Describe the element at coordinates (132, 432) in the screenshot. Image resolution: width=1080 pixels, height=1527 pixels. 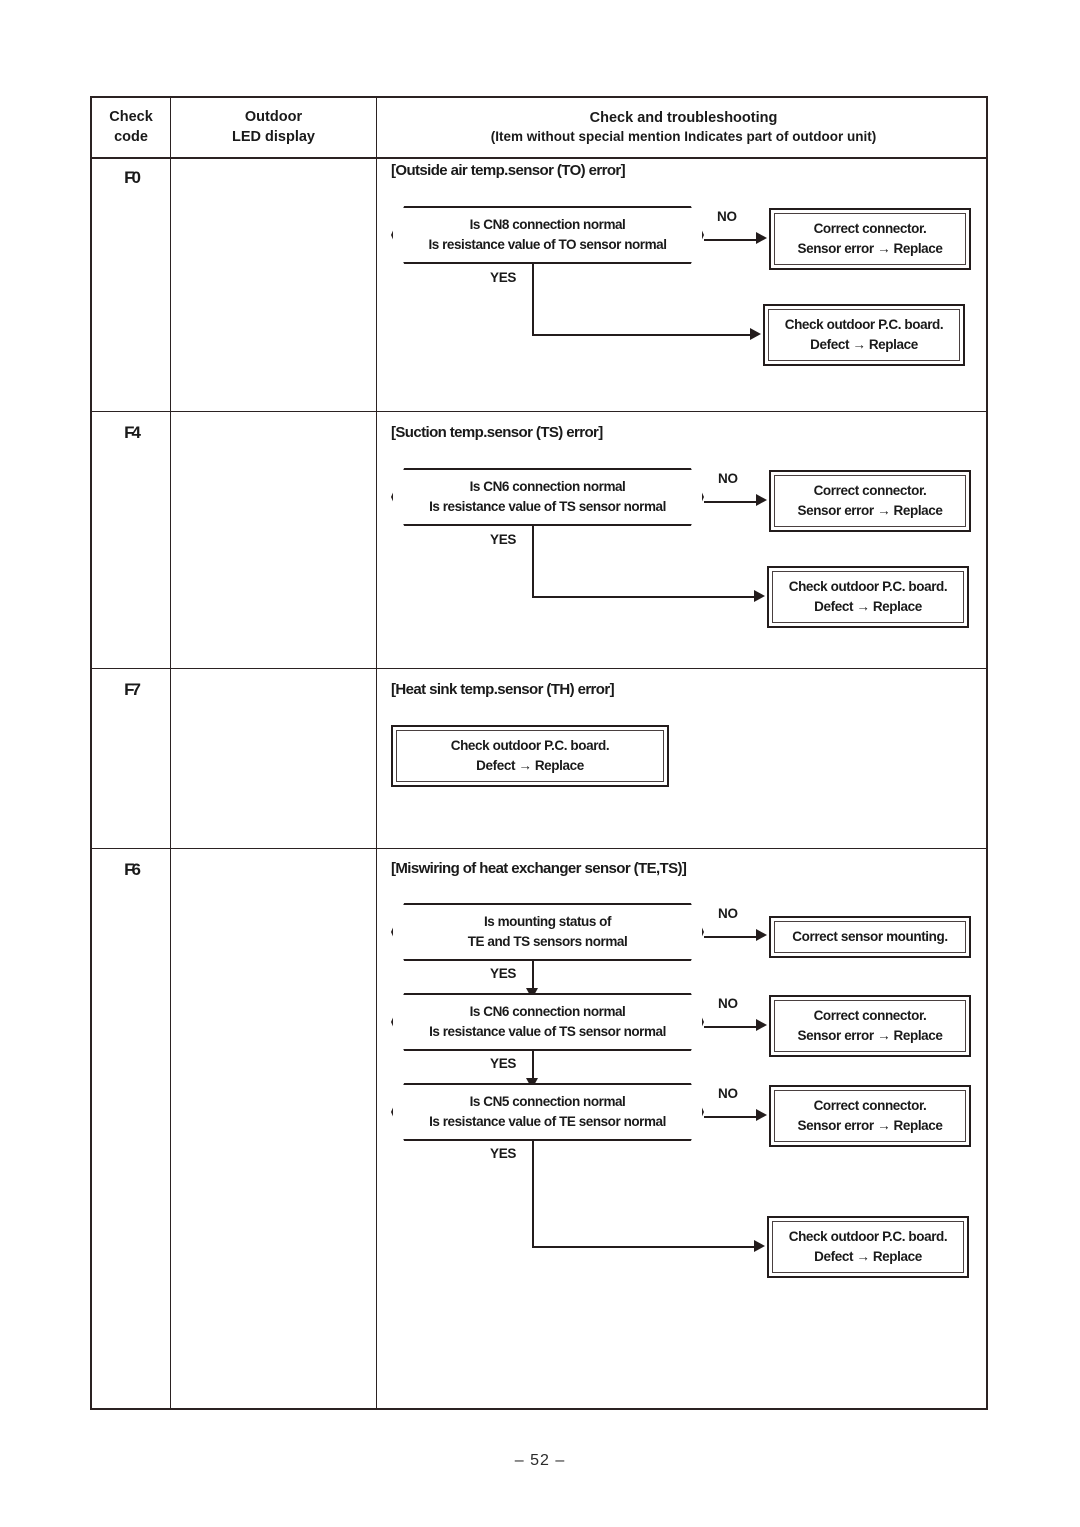
I see `check-code-row-2: F4` at that location.